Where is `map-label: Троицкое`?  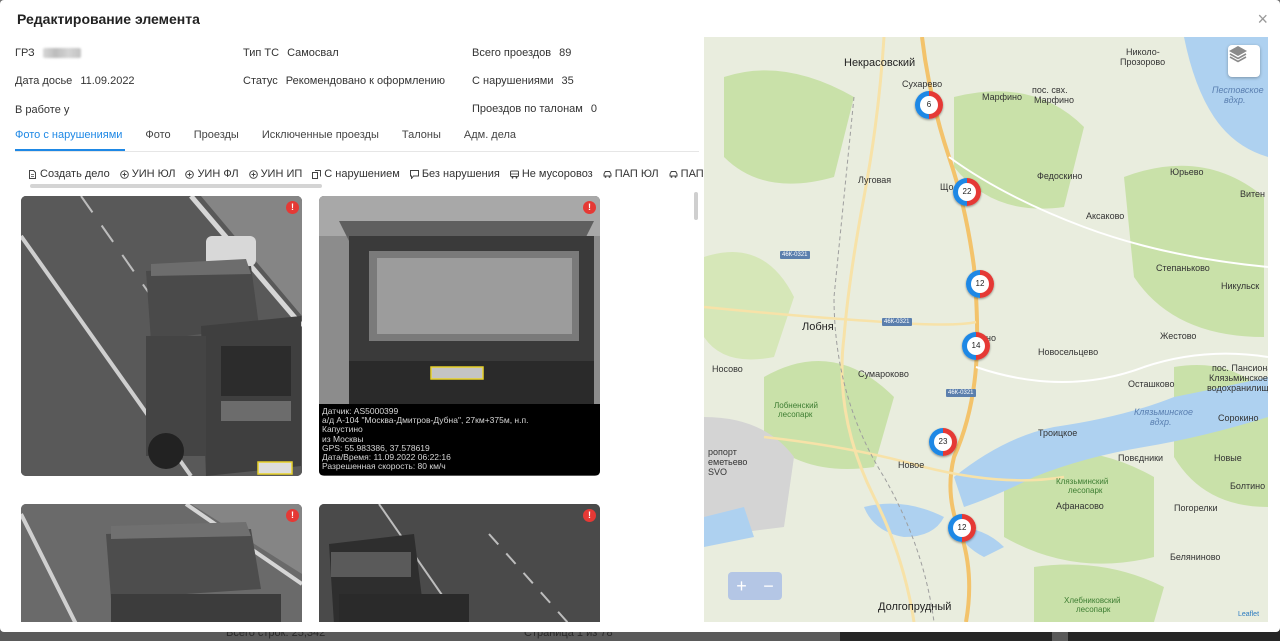 map-label: Троицкое is located at coordinates (1058, 433).